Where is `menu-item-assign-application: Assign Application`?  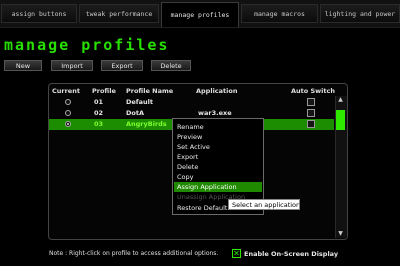
menu-item-assign-application: Assign Application is located at coordinates (218, 187).